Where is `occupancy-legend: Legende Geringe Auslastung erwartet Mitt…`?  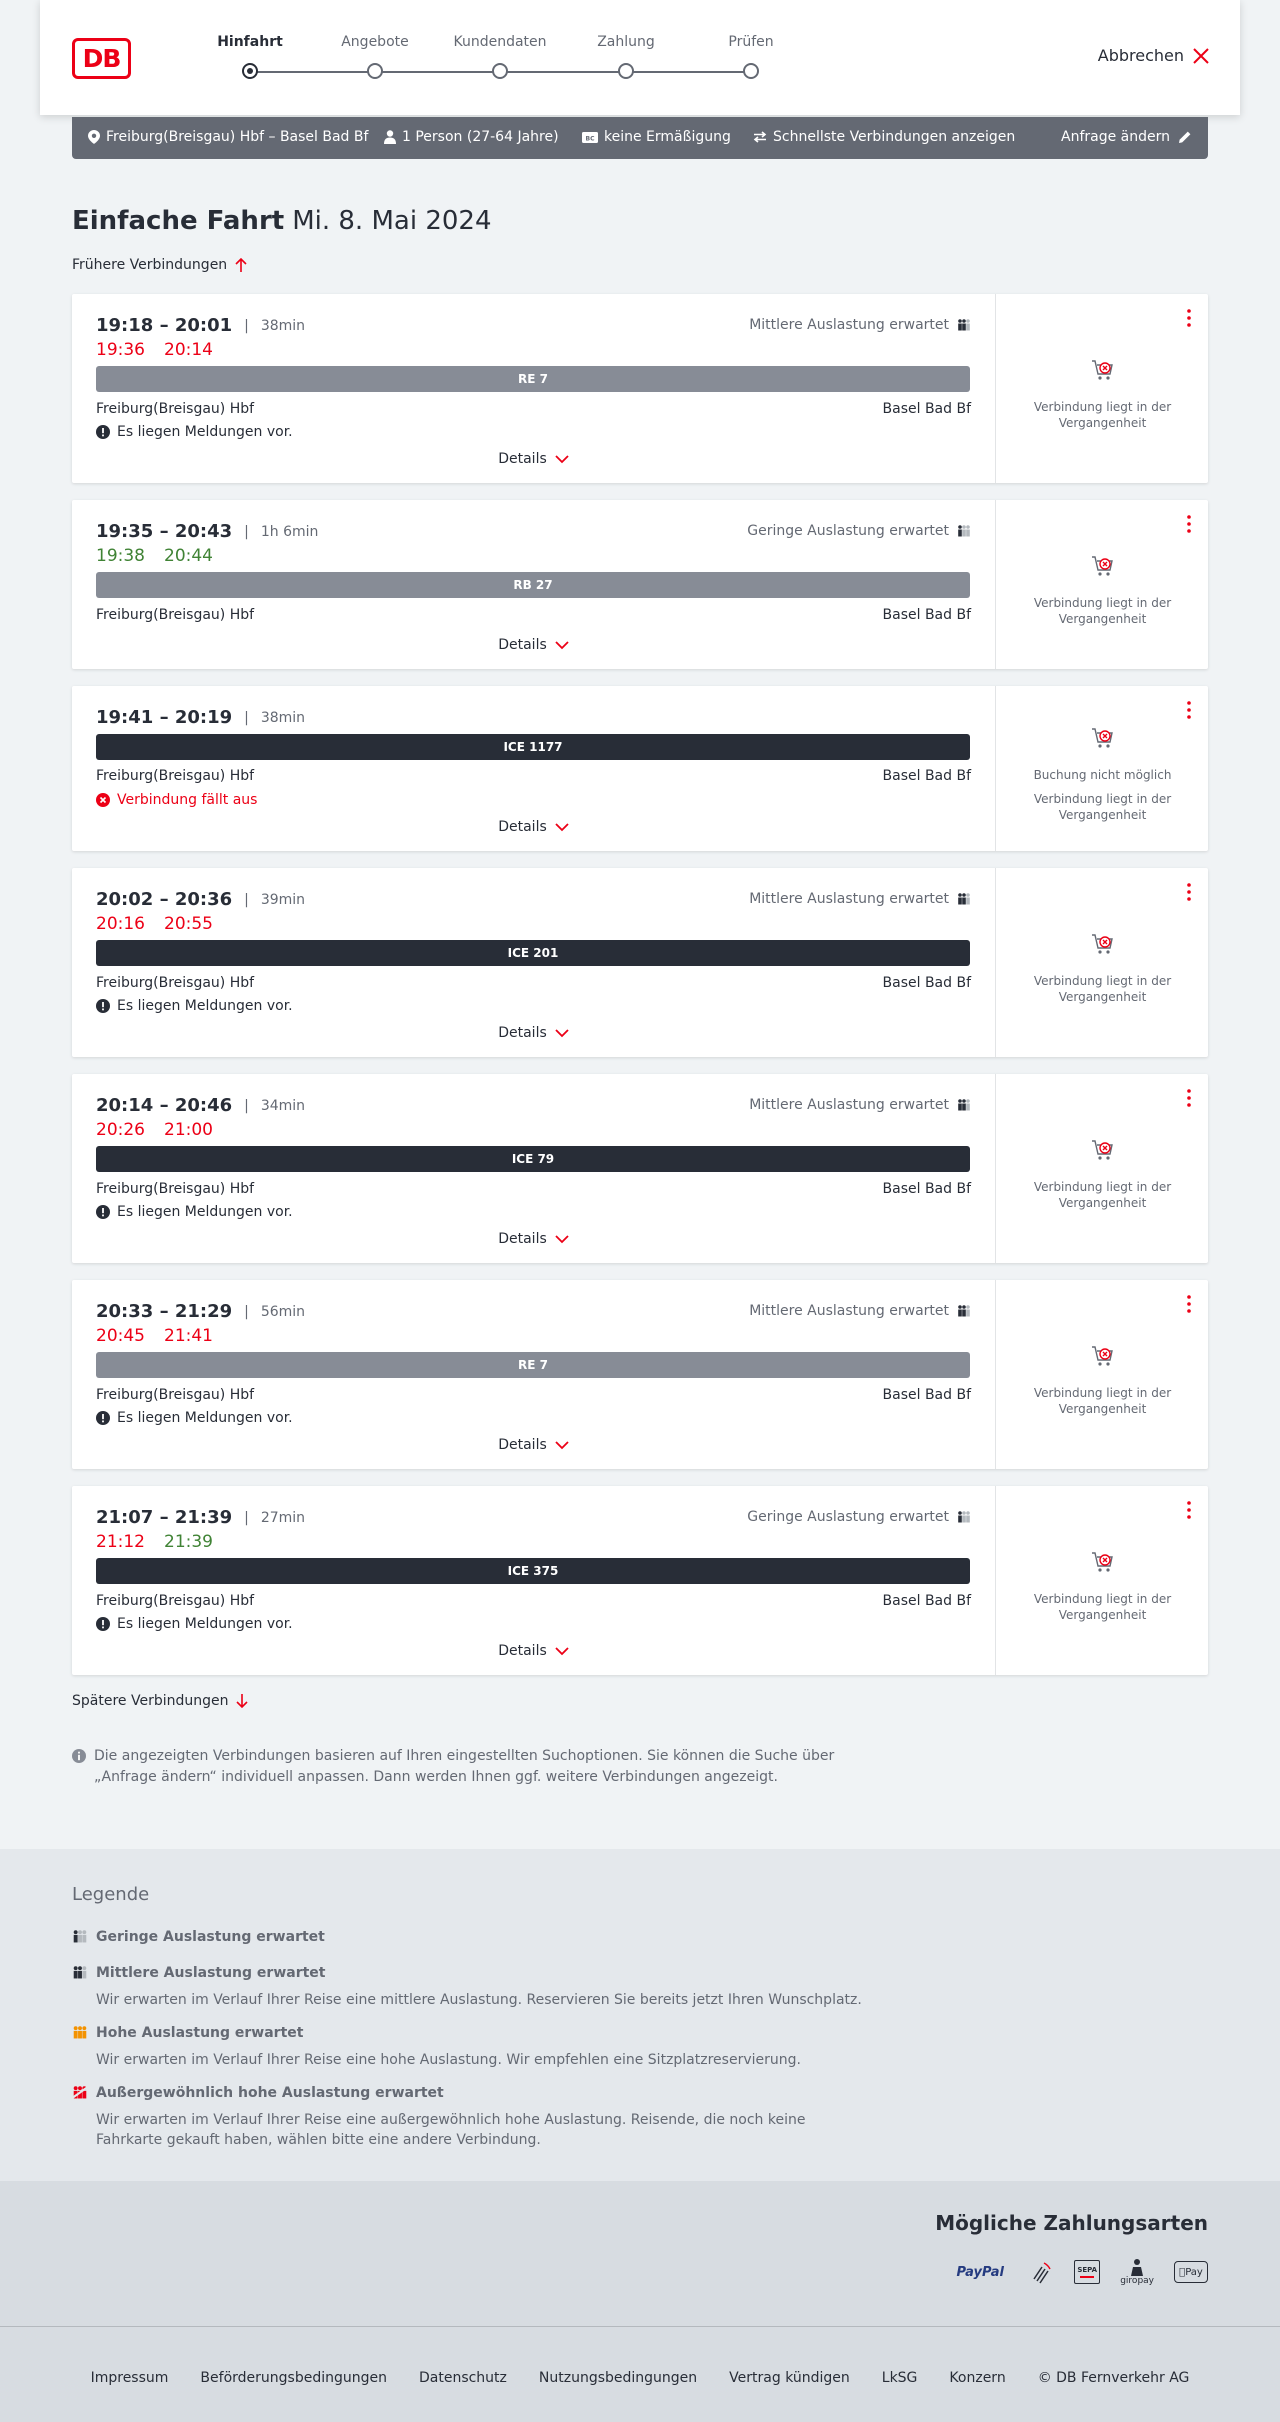
occupancy-legend: Legende Geringe Auslastung erwartet Mitt… is located at coordinates (640, 2015).